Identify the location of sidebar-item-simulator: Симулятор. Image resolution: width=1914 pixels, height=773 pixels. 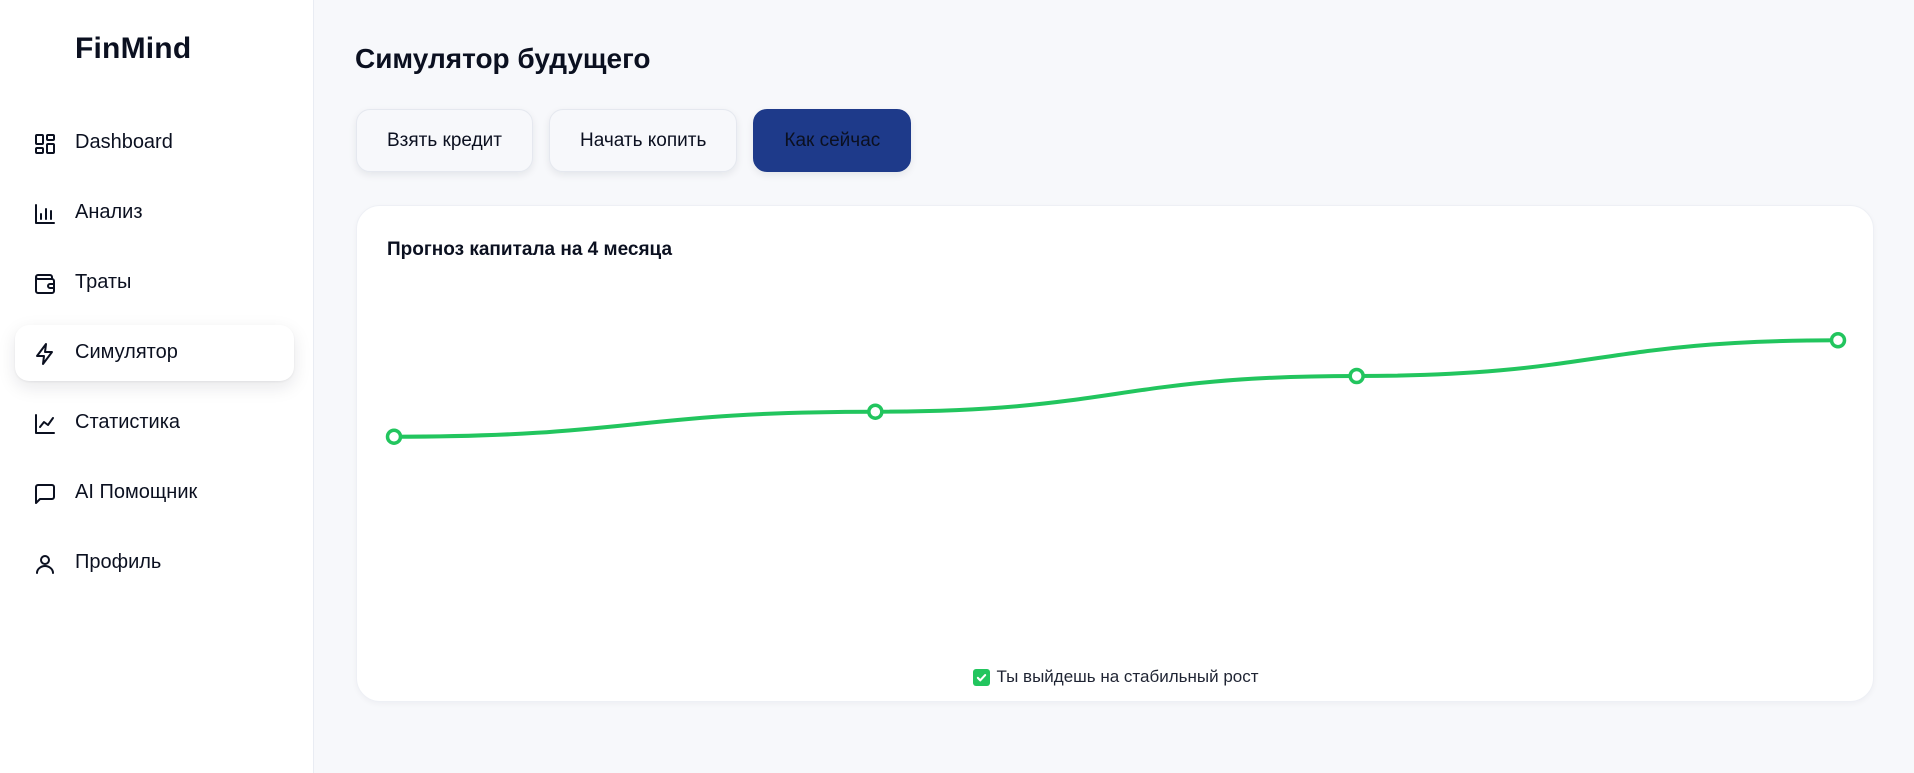
(154, 353).